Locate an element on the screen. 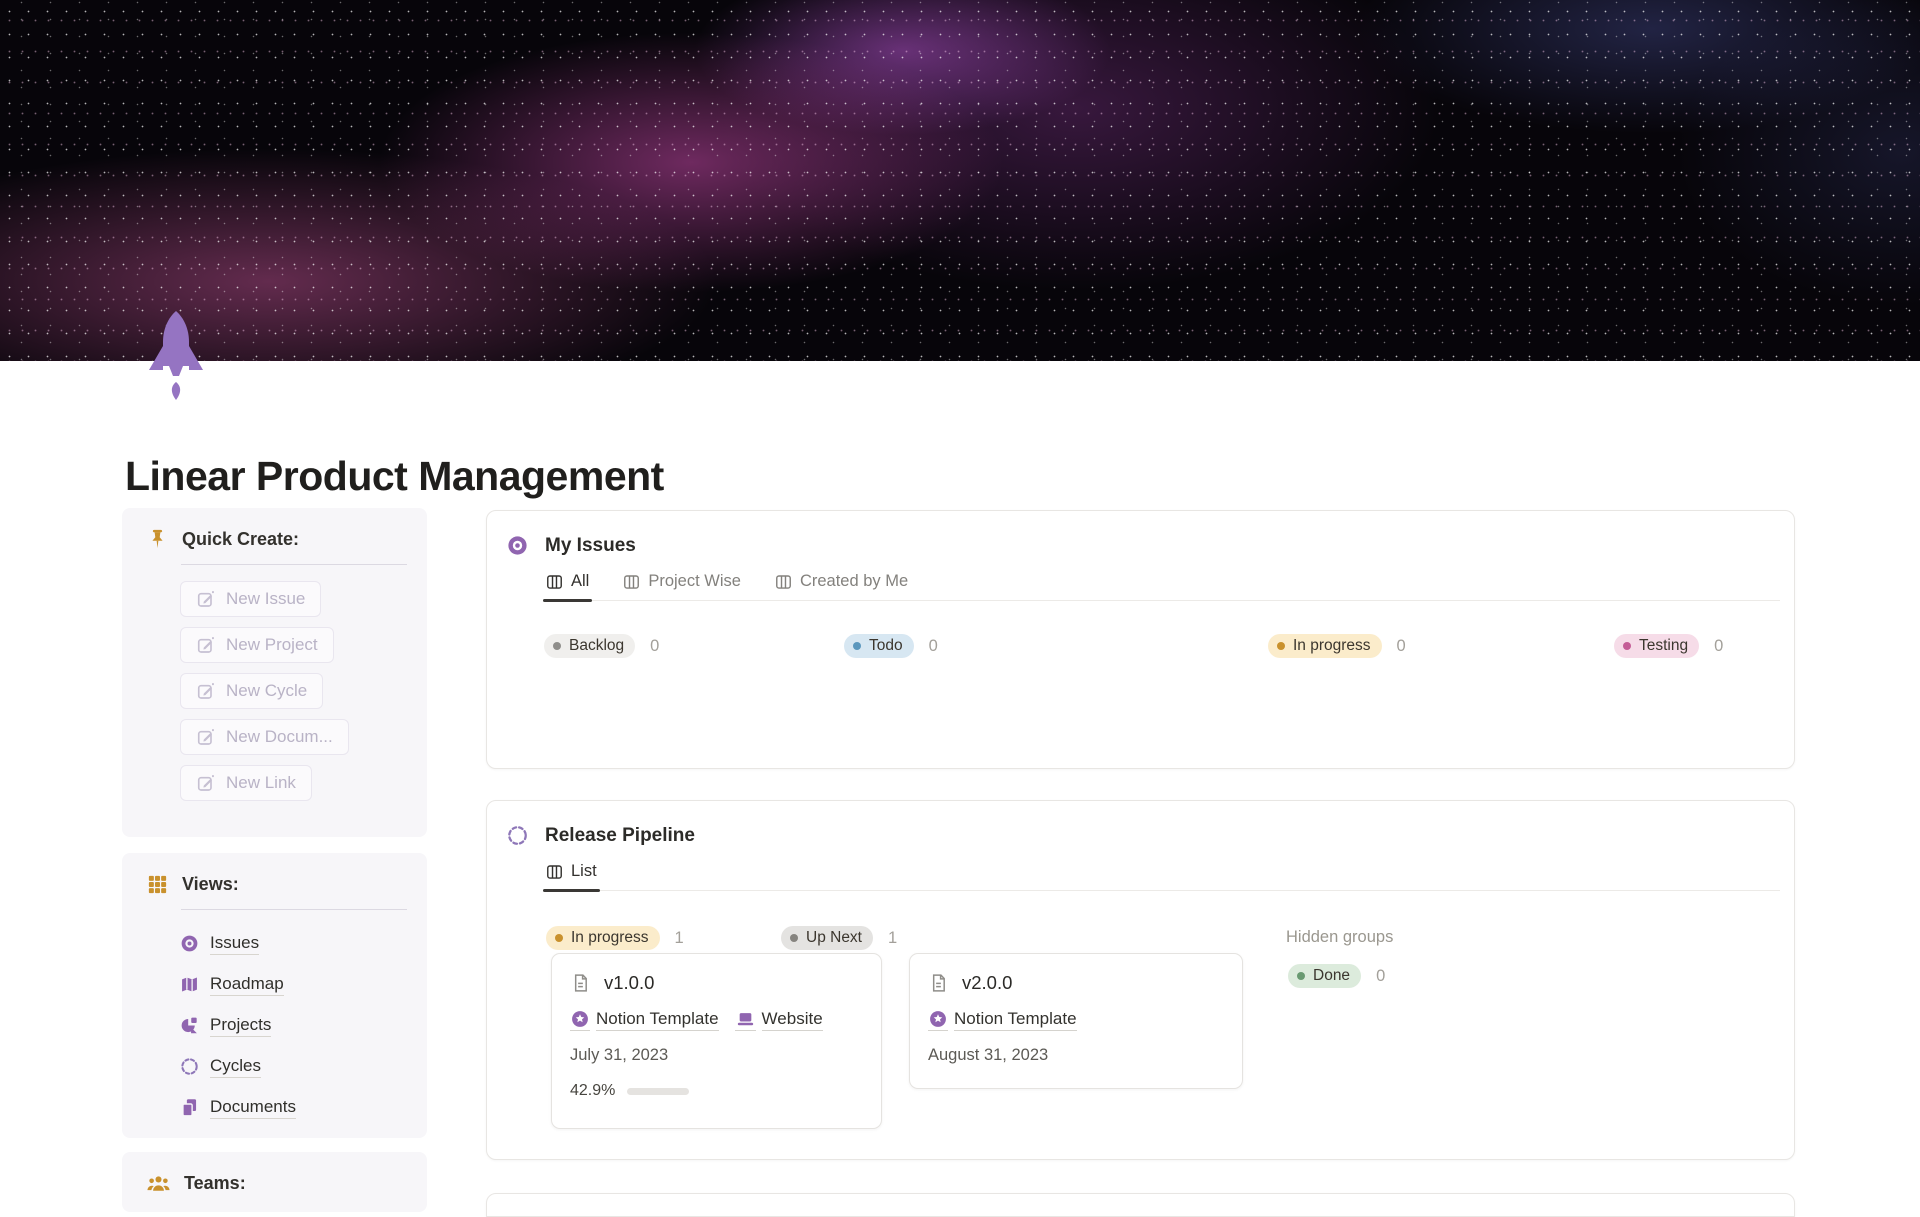 Image resolution: width=1920 pixels, height=1217 pixels. pushpin-icon is located at coordinates (157, 539).